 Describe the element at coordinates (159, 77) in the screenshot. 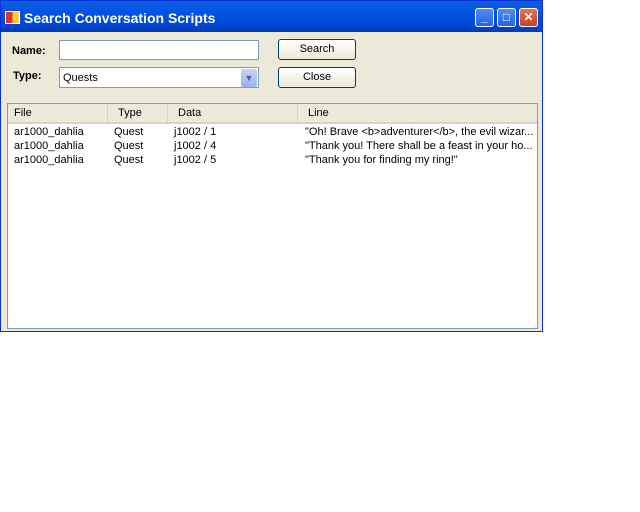

I see `type-select: Quests ▼` at that location.